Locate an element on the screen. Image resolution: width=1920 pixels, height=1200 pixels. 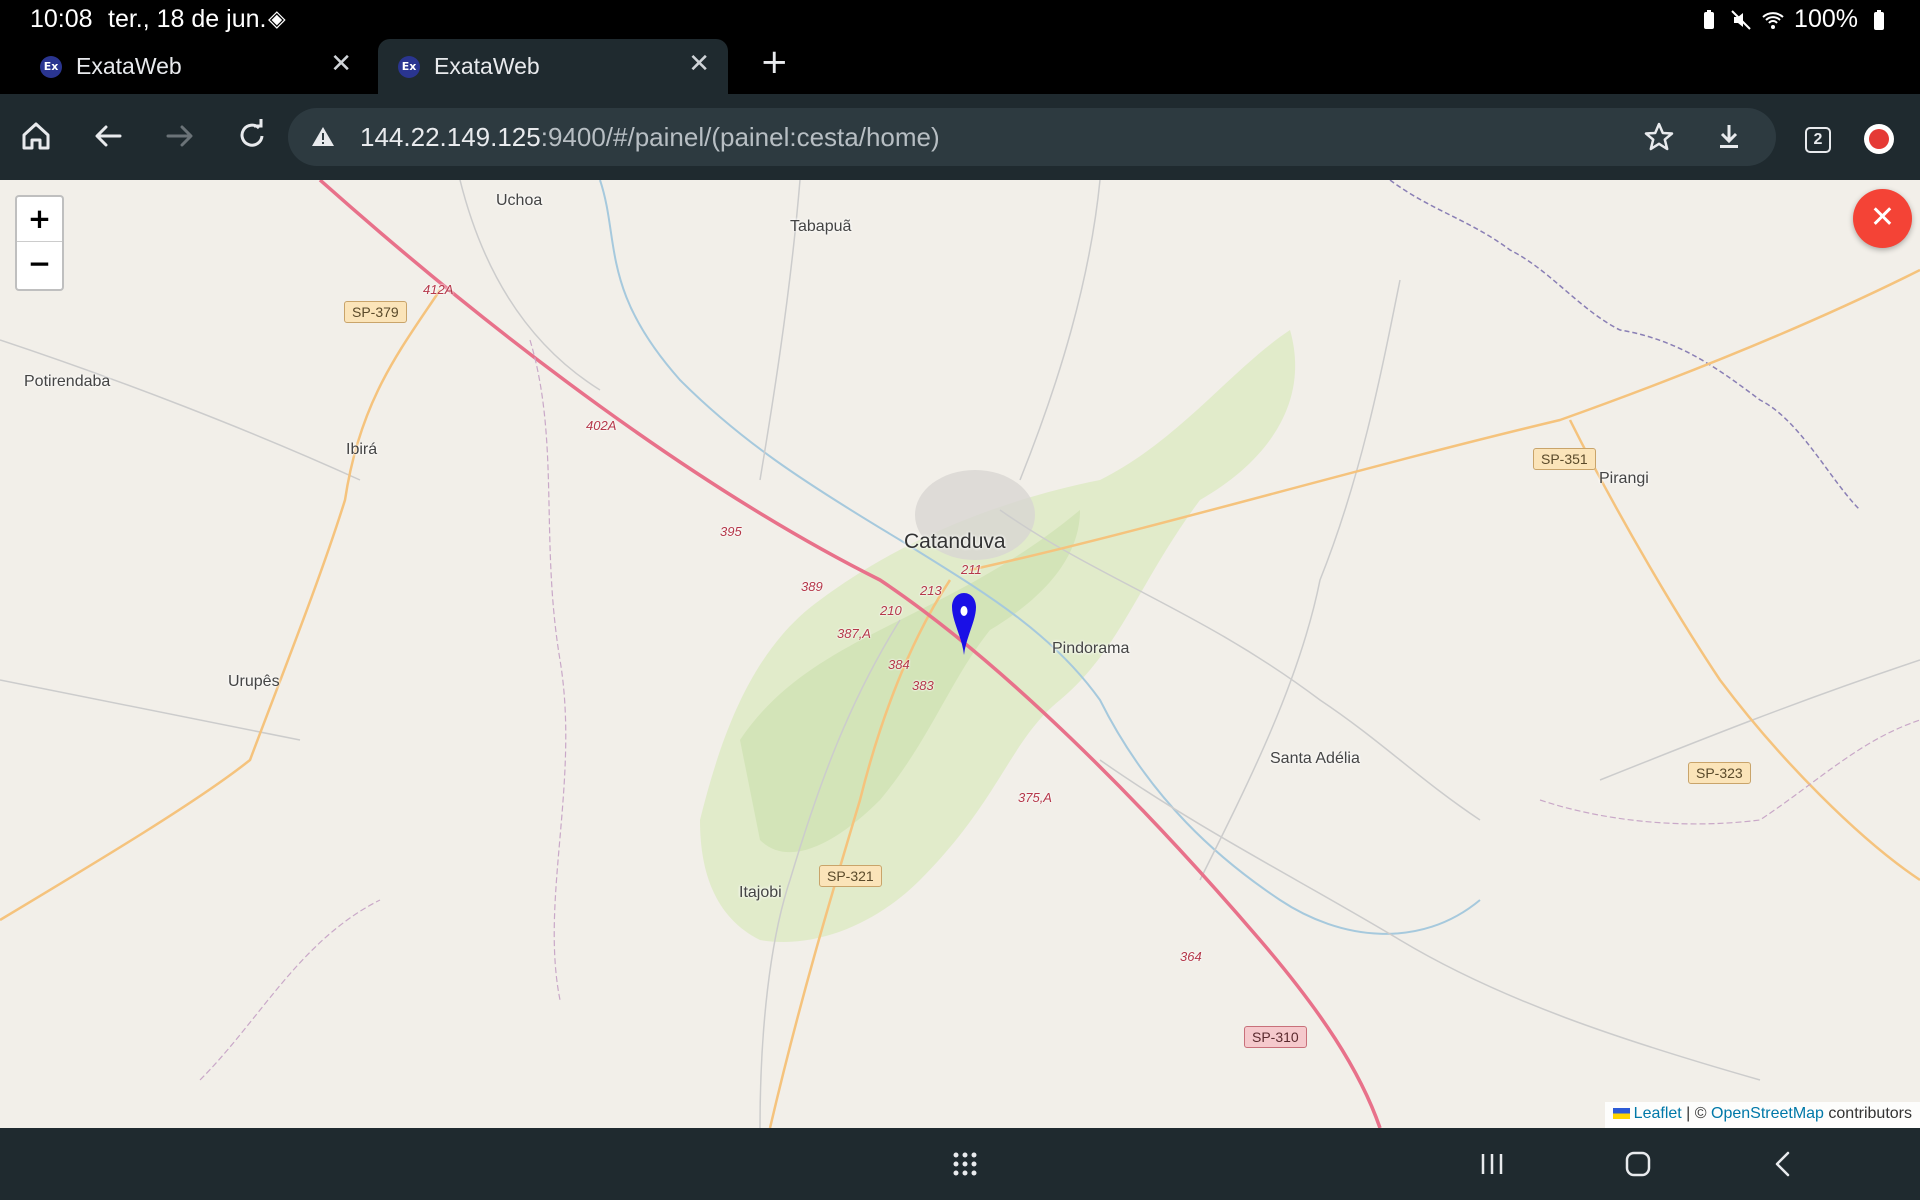
km-marker: 395 is located at coordinates (731, 531).